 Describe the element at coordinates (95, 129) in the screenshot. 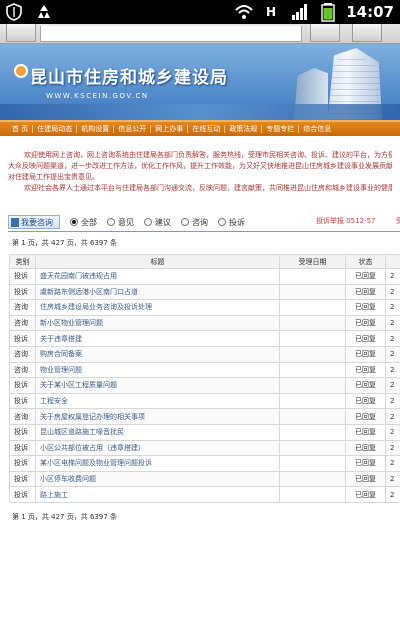

I see `nav-item-org: 机构设置` at that location.